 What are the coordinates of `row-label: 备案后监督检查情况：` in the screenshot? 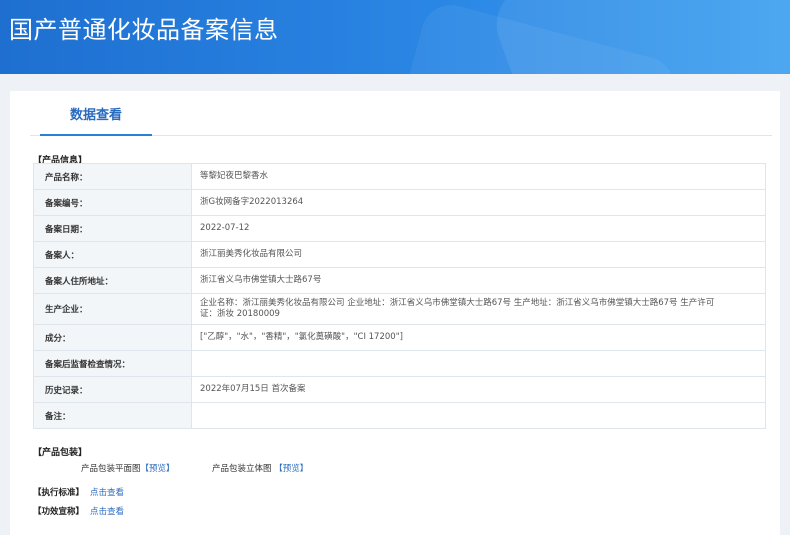 It's located at (112, 363).